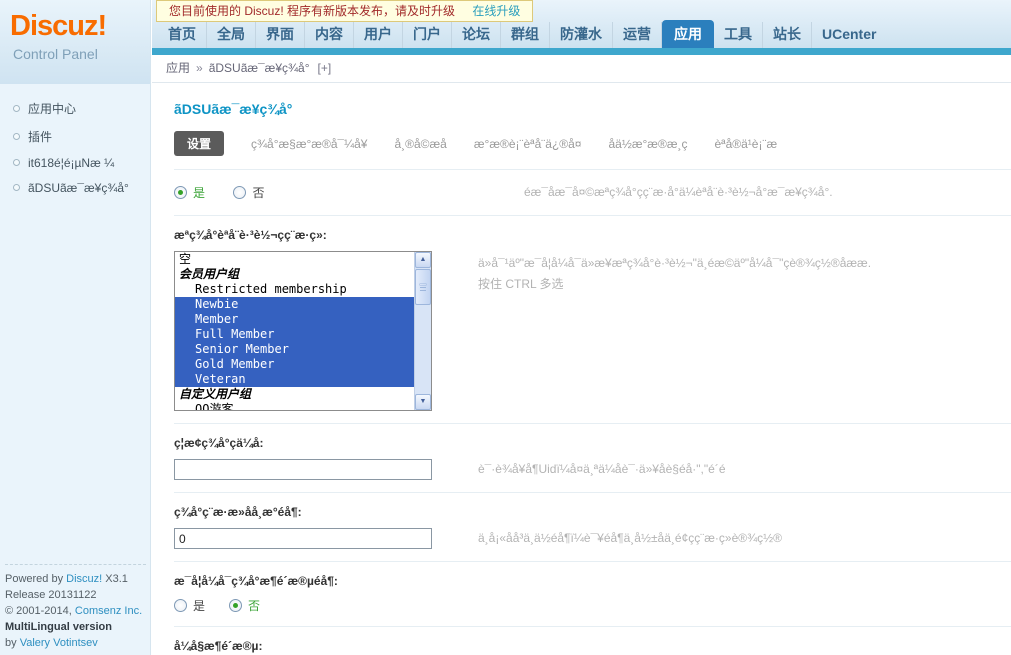  Describe the element at coordinates (81, 108) in the screenshot. I see `sidebar-item: 应用中心` at that location.